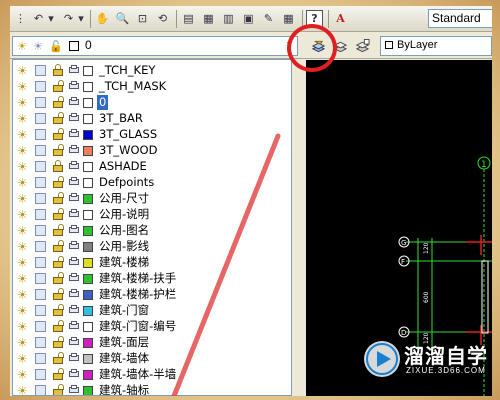 This screenshot has height=400, width=500. I want to click on undo-icon: ↶, so click(38, 18).